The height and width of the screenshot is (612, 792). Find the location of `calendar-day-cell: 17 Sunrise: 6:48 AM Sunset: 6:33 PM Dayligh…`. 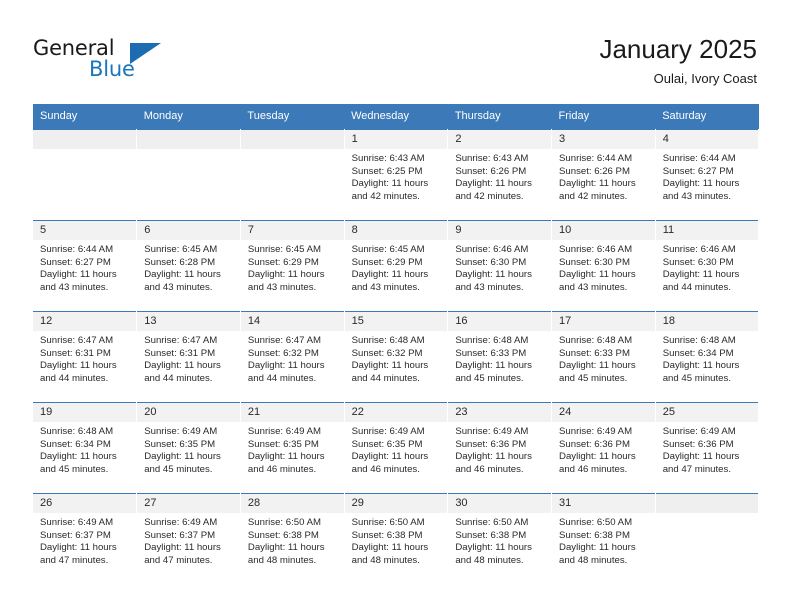

calendar-day-cell: 17 Sunrise: 6:48 AM Sunset: 6:33 PM Dayligh… is located at coordinates (603, 357).